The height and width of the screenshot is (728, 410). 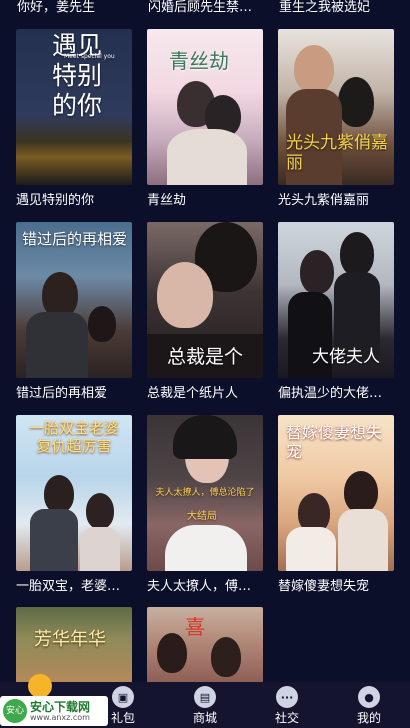 I want to click on drama-poster: 替嫁傻妻想失宠, so click(x=336, y=493).